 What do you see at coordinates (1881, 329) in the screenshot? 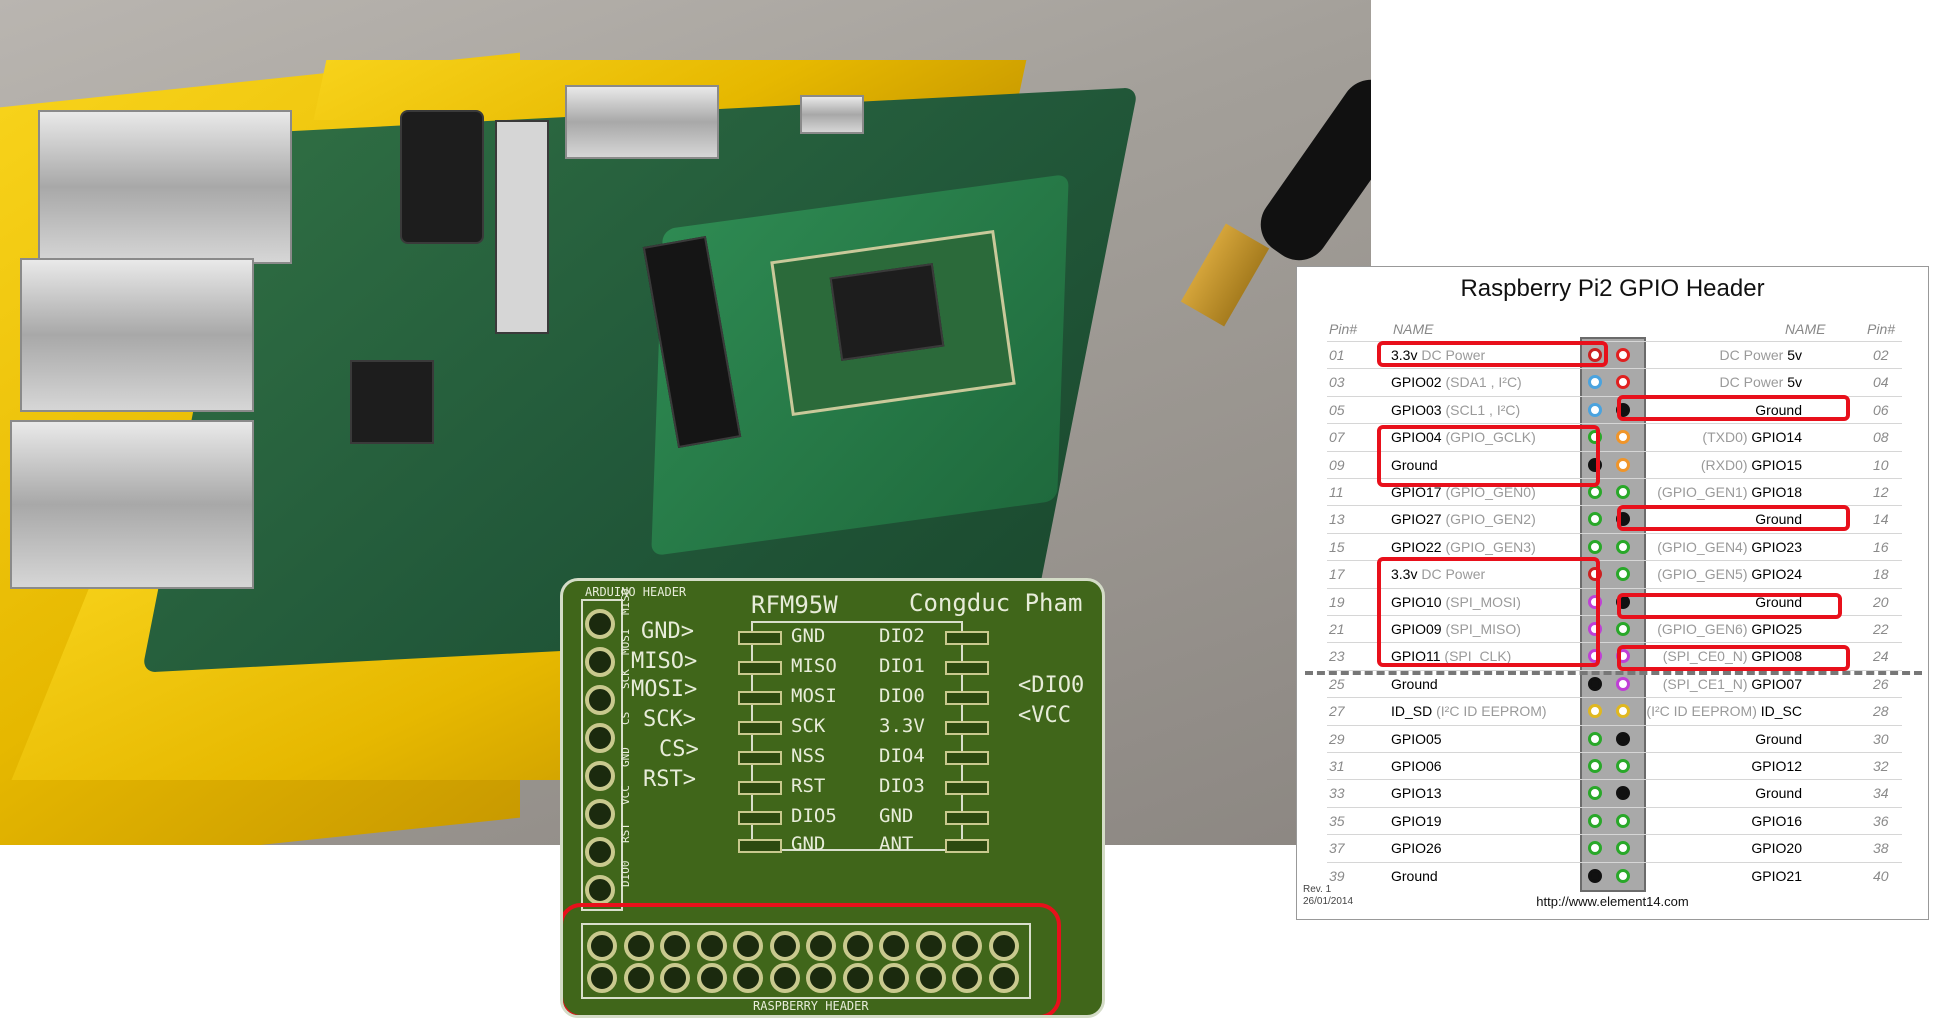
I see `col-pin-right: Pin#` at bounding box center [1881, 329].